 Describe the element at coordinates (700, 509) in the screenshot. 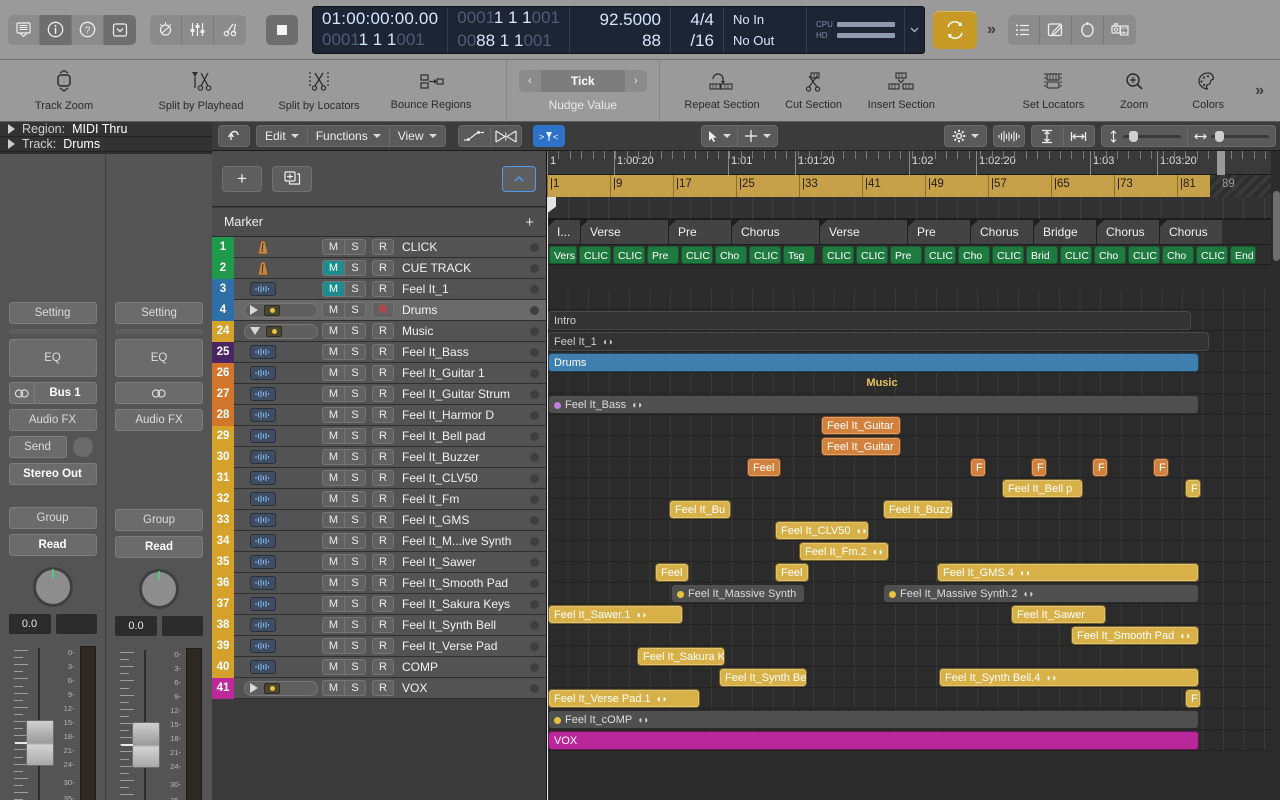

I see `region: Feel It_Bu` at that location.